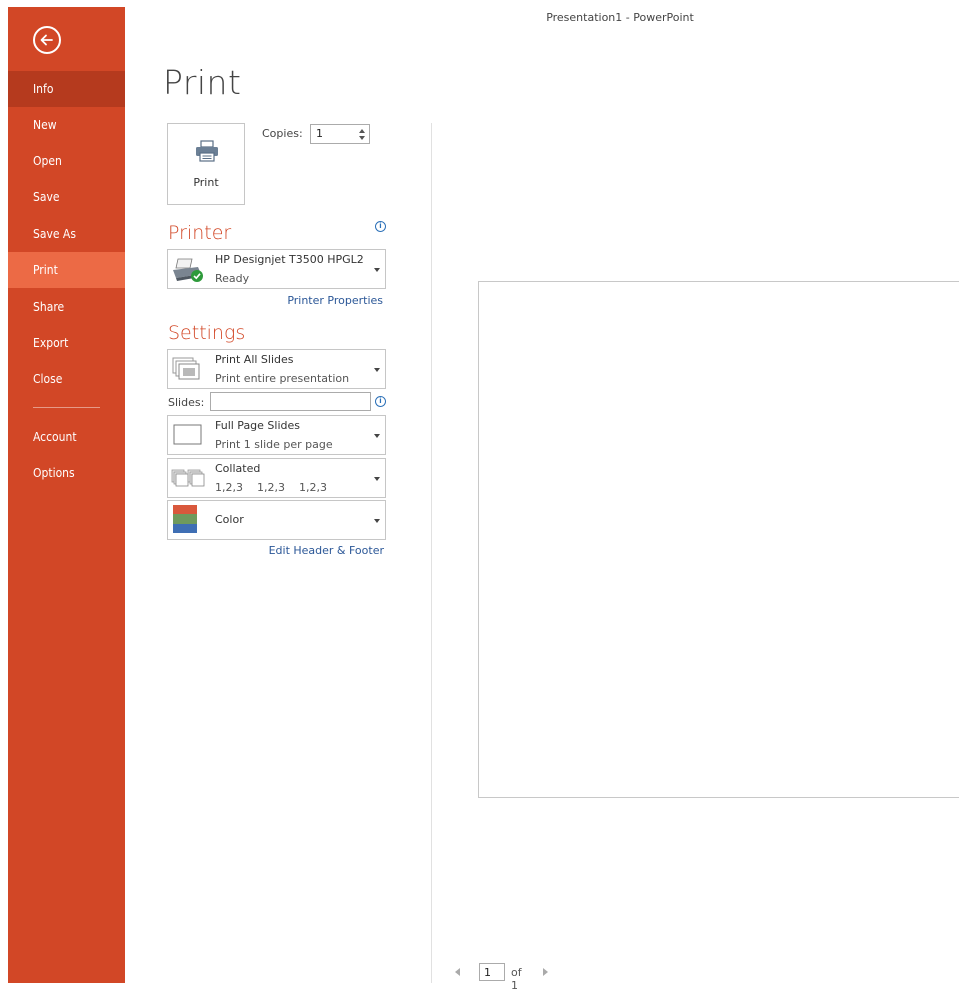 The image size is (959, 992). Describe the element at coordinates (276, 269) in the screenshot. I see `printer-dropdown: HP Designjet T3500 HPGL2 Ready` at that location.